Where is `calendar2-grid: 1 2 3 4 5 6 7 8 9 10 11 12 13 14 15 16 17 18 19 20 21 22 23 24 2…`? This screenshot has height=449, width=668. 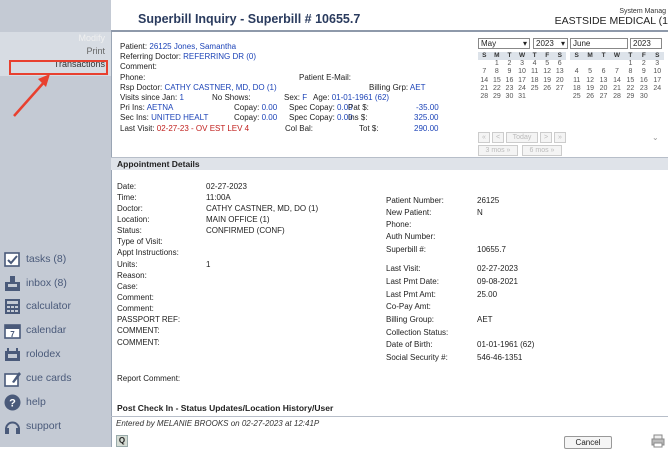
calendar2-grid: 1 2 3 4 5 6 7 8 9 10 11 12 13 14 15 16 17 18 19 20 21 22 23 24 2… is located at coordinates (617, 80).